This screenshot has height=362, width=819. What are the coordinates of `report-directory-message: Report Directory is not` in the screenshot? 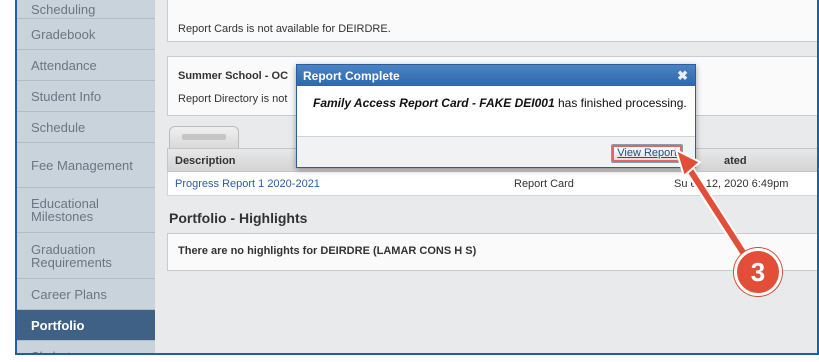 It's located at (233, 99).